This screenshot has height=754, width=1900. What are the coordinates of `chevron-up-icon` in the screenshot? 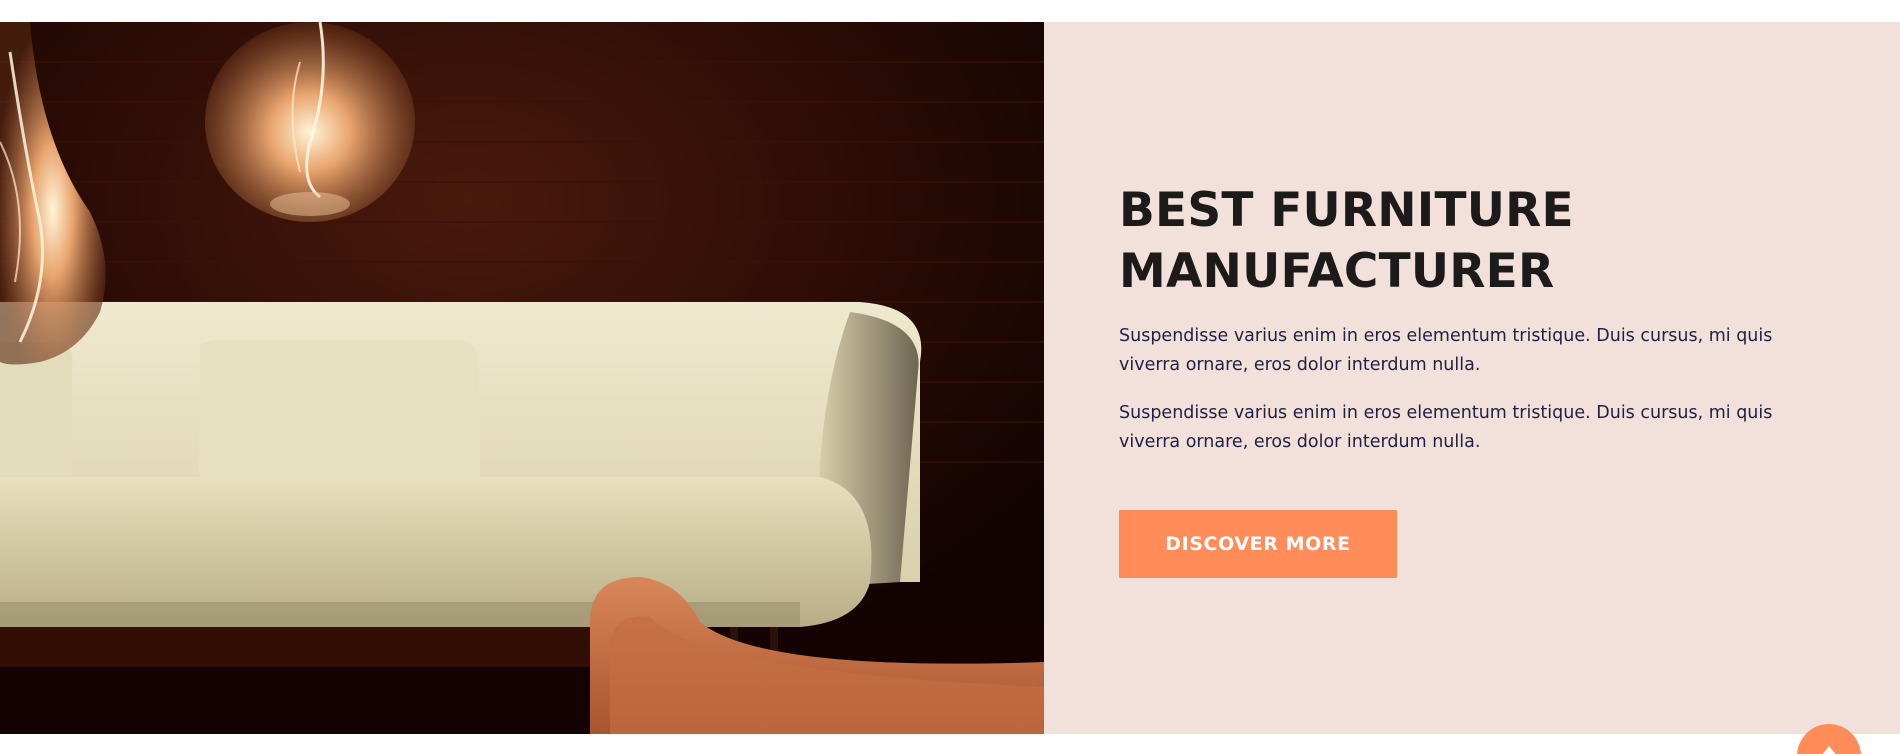 It's located at (1829, 750).